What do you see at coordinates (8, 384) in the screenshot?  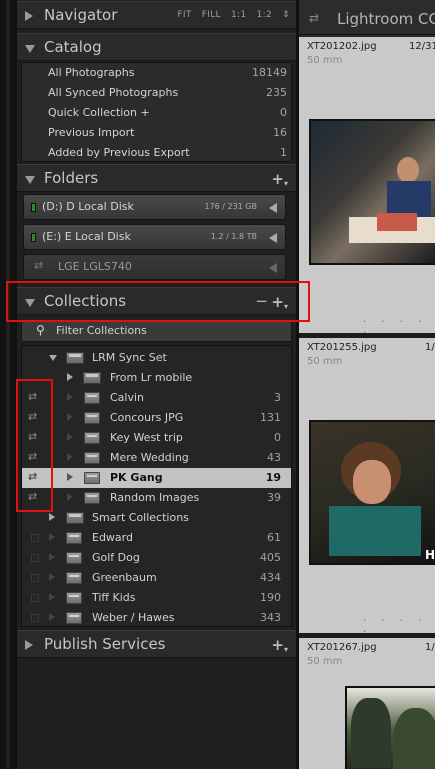 I see `left-edge-strip` at bounding box center [8, 384].